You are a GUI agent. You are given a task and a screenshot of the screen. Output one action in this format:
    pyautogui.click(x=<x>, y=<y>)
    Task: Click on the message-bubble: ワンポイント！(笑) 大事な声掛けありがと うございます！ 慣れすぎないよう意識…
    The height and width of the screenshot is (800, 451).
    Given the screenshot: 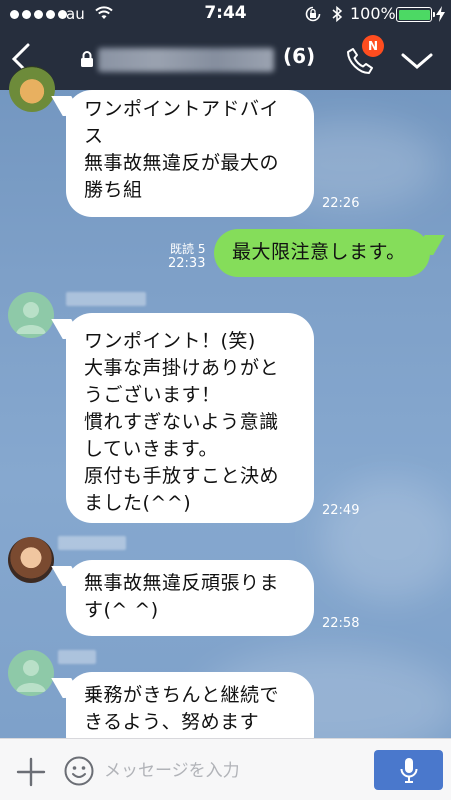 What is the action you would take?
    pyautogui.click(x=190, y=418)
    